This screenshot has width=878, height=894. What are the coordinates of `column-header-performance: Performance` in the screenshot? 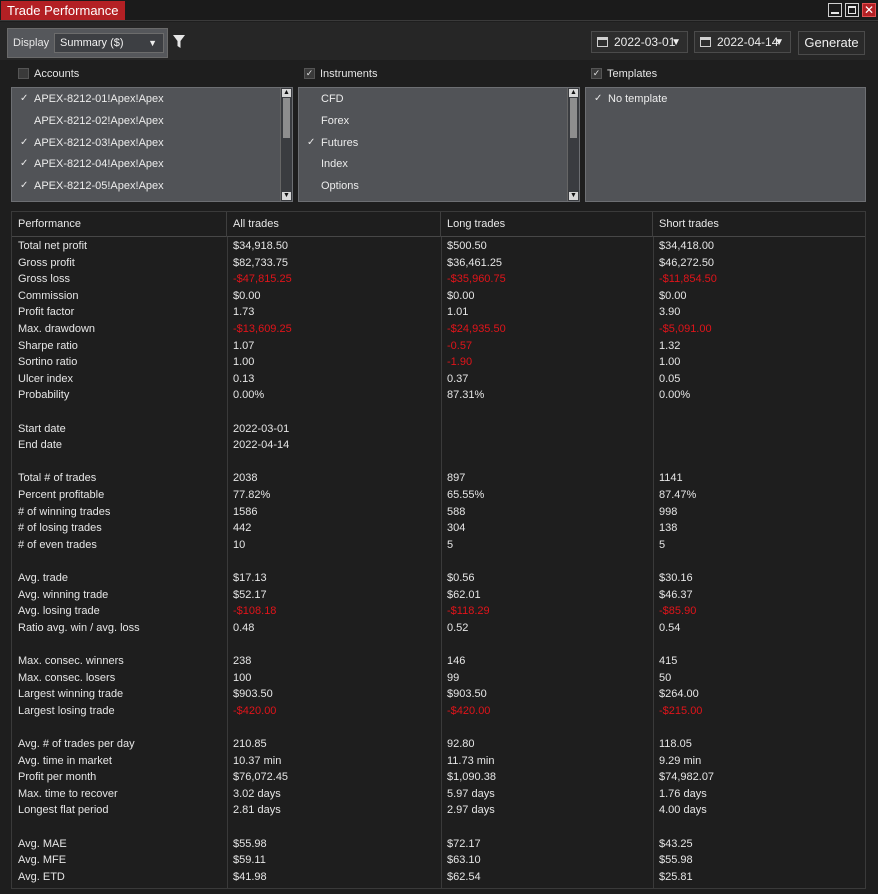 It's located at (119, 224).